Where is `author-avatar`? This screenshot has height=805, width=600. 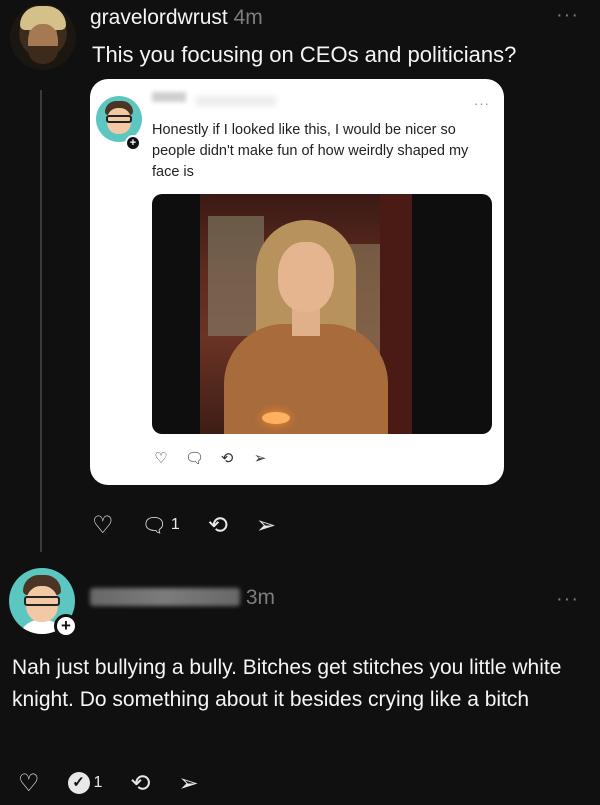
author-avatar is located at coordinates (43, 37).